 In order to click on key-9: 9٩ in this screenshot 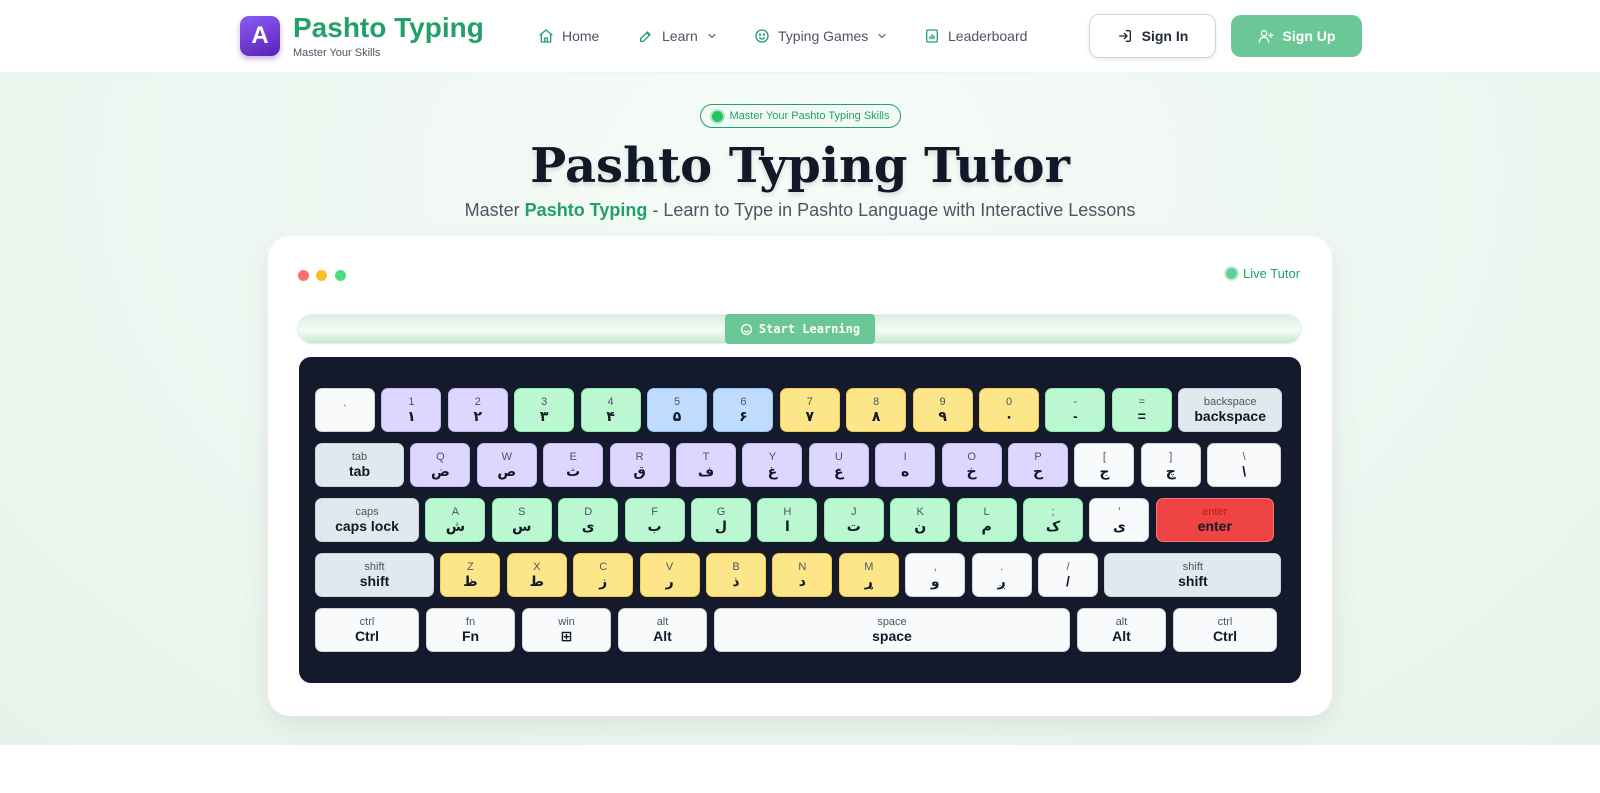, I will do `click(942, 410)`.